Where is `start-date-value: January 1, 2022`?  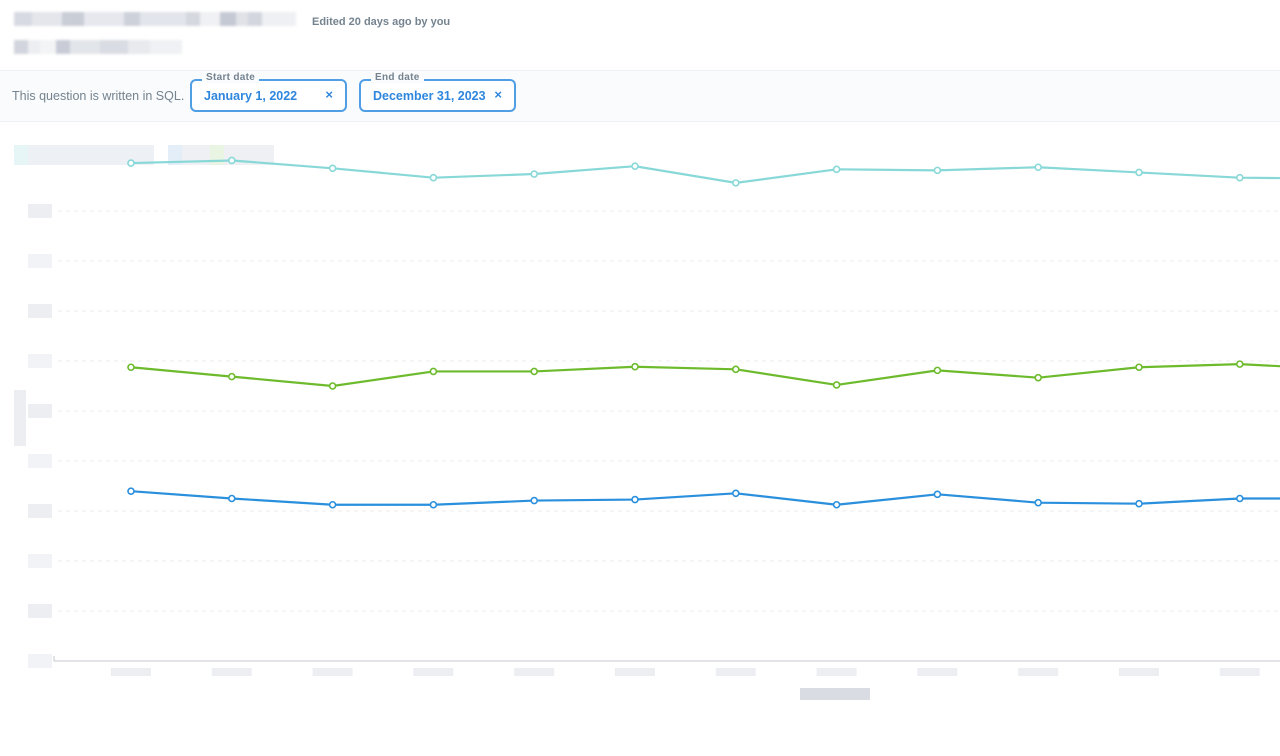
start-date-value: January 1, 2022 is located at coordinates (250, 96).